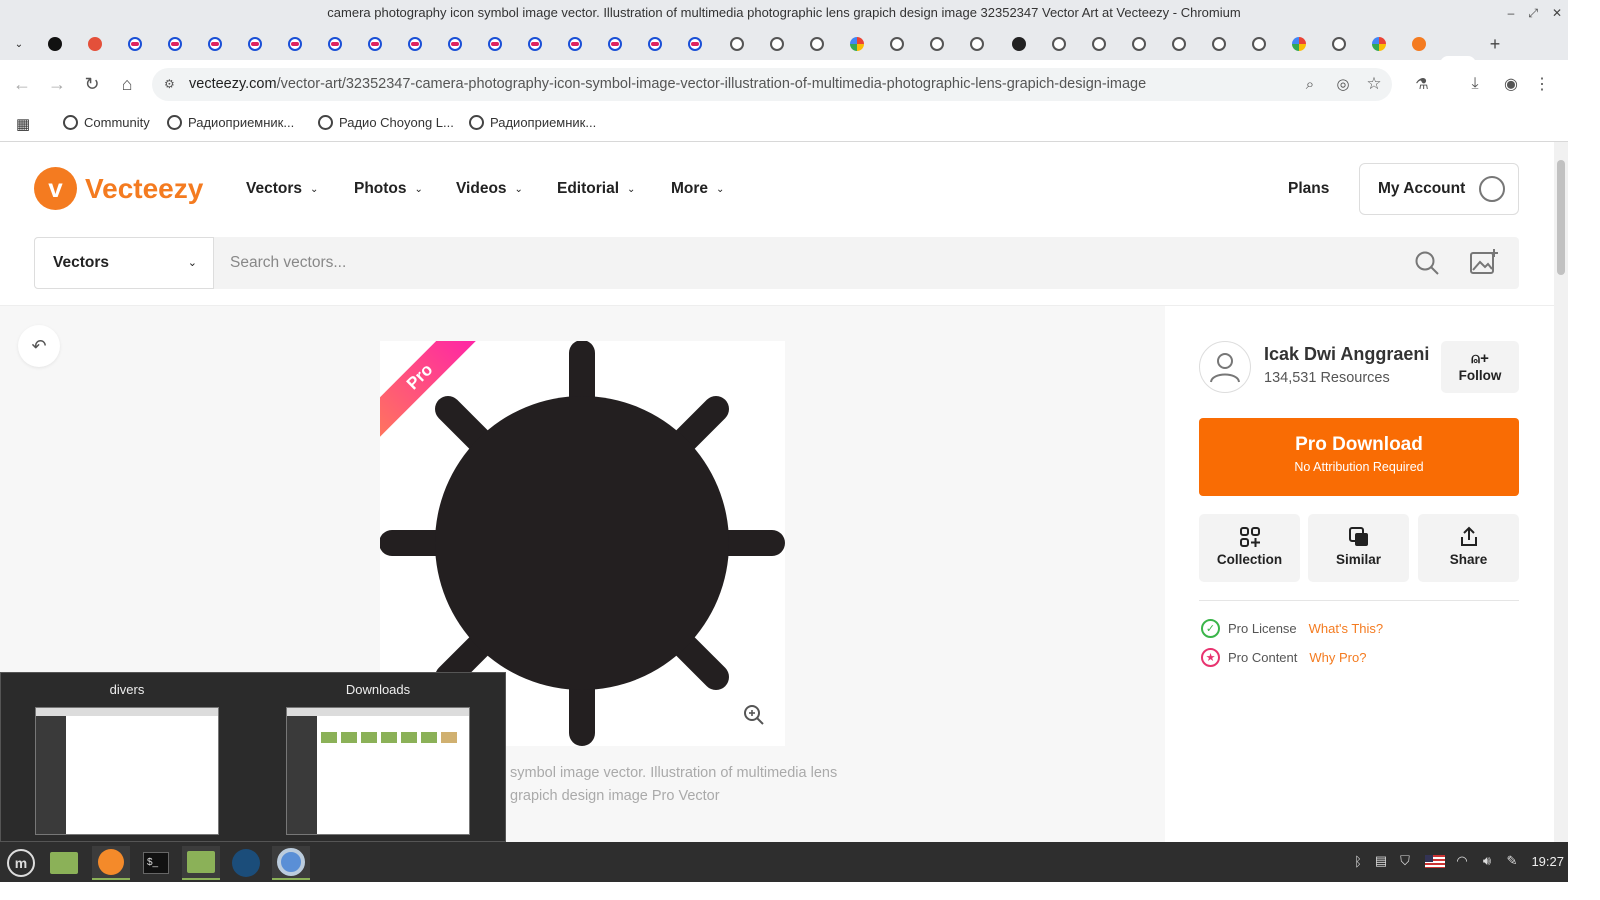 The width and height of the screenshot is (1600, 900). What do you see at coordinates (1358, 861) in the screenshot?
I see `bluetooth-icon: ᛒ` at bounding box center [1358, 861].